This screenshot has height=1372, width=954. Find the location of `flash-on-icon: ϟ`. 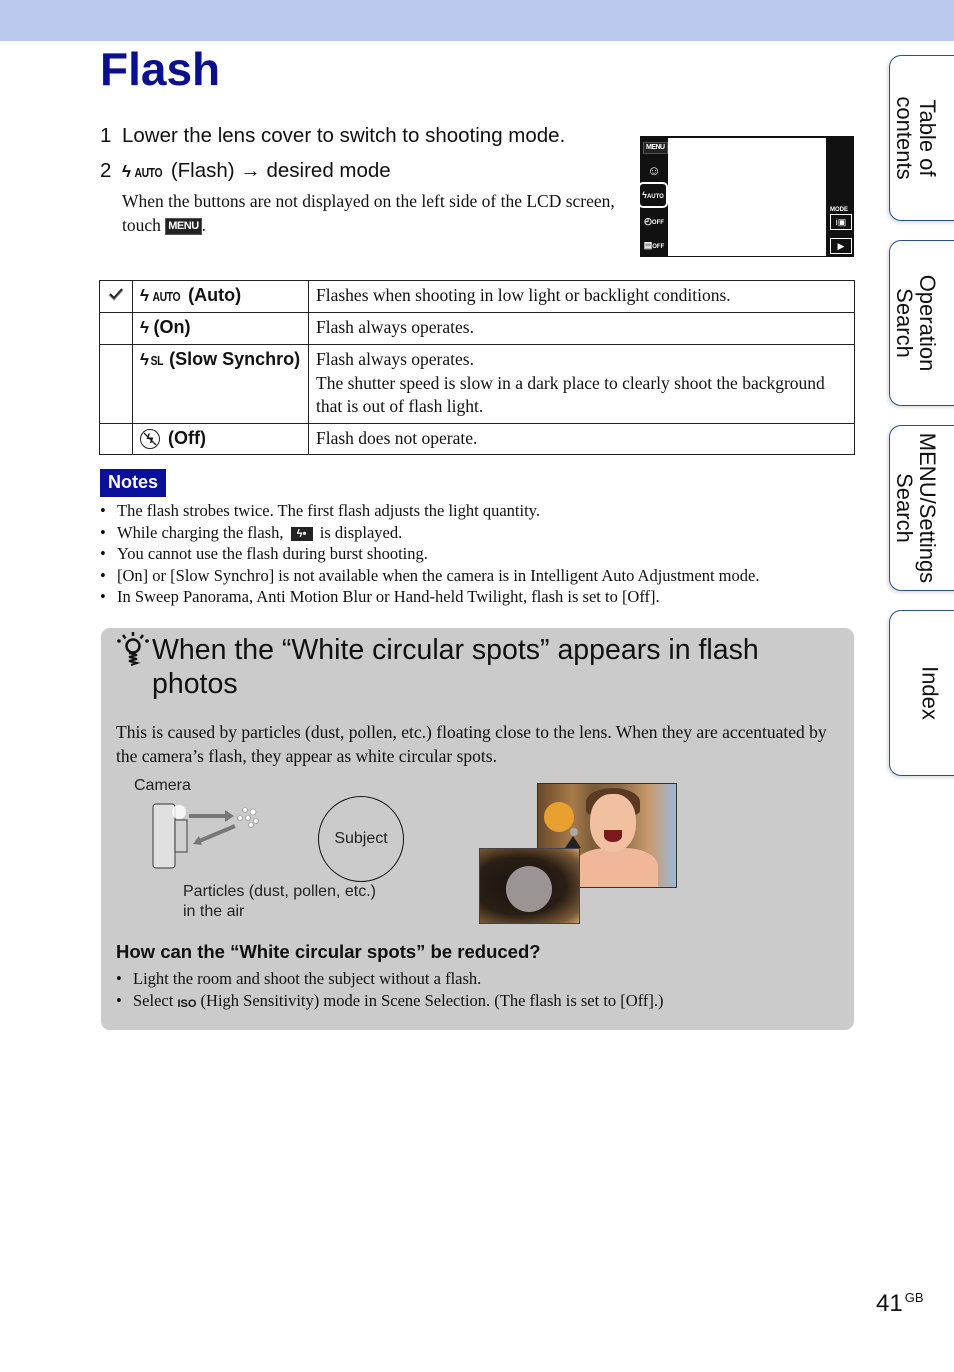

flash-on-icon: ϟ is located at coordinates (144, 327).